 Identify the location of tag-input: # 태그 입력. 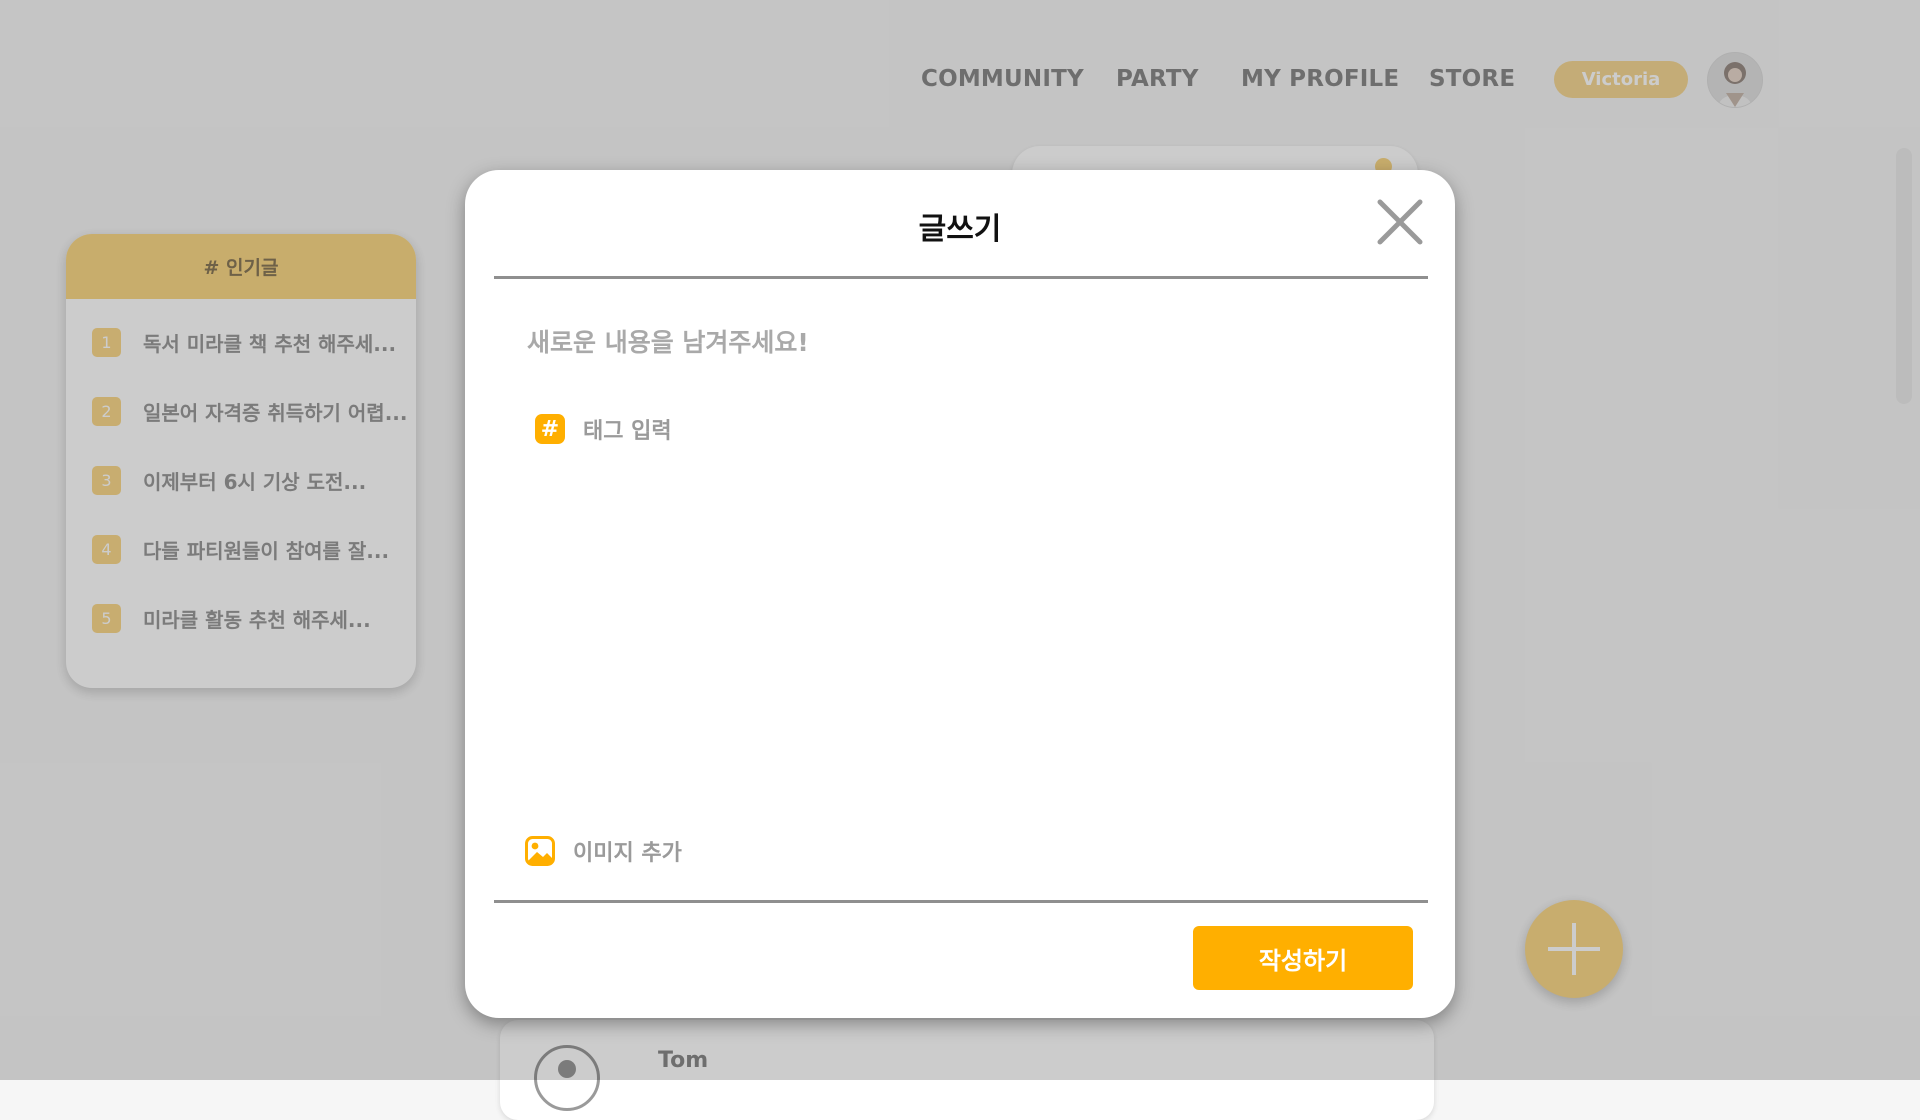
(603, 429).